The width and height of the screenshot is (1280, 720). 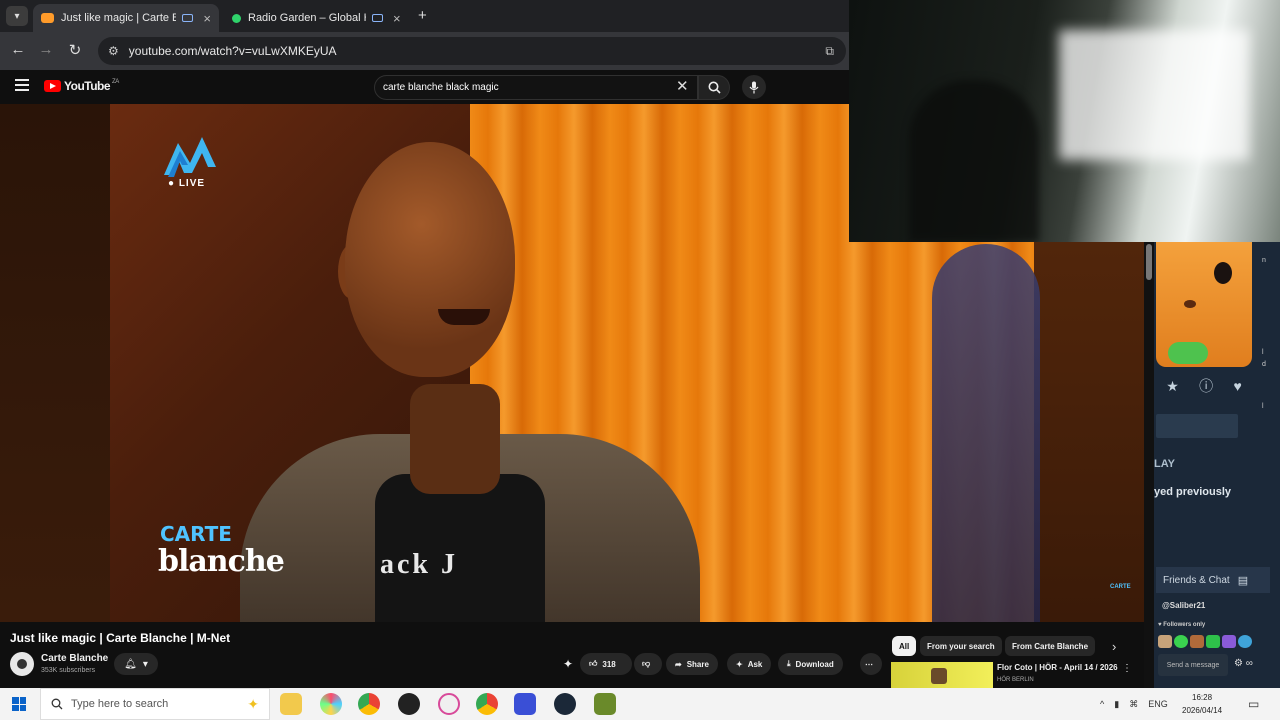 I want to click on mascot-nose, so click(x=1190, y=304).